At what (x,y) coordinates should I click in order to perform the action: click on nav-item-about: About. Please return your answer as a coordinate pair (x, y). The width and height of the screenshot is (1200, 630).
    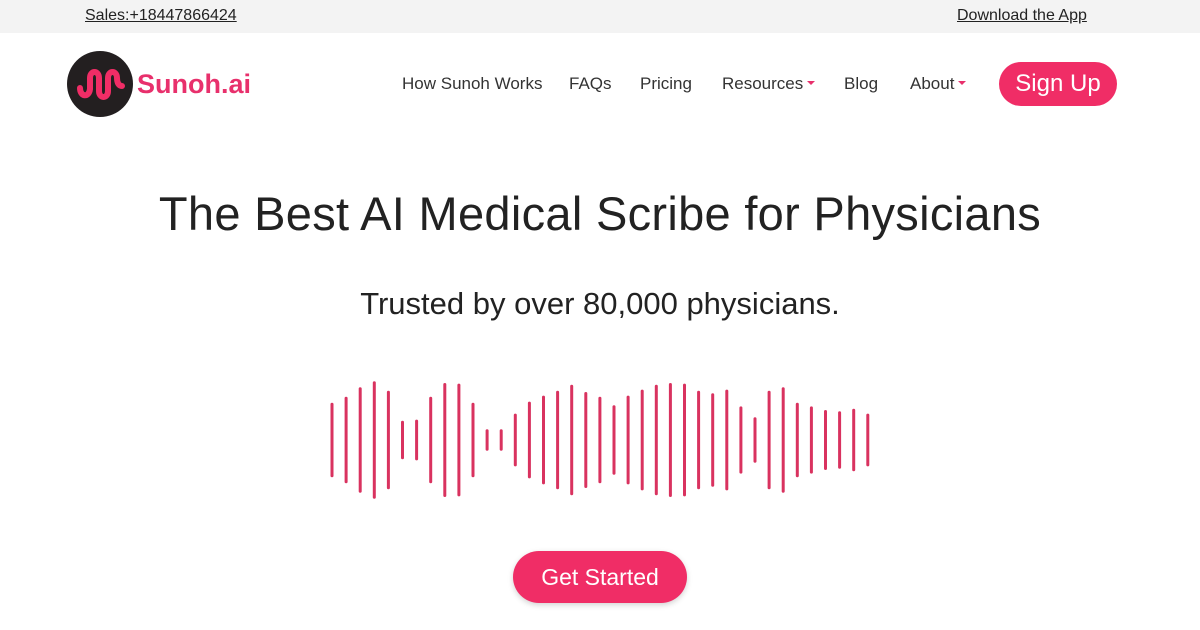
    Looking at the image, I should click on (938, 84).